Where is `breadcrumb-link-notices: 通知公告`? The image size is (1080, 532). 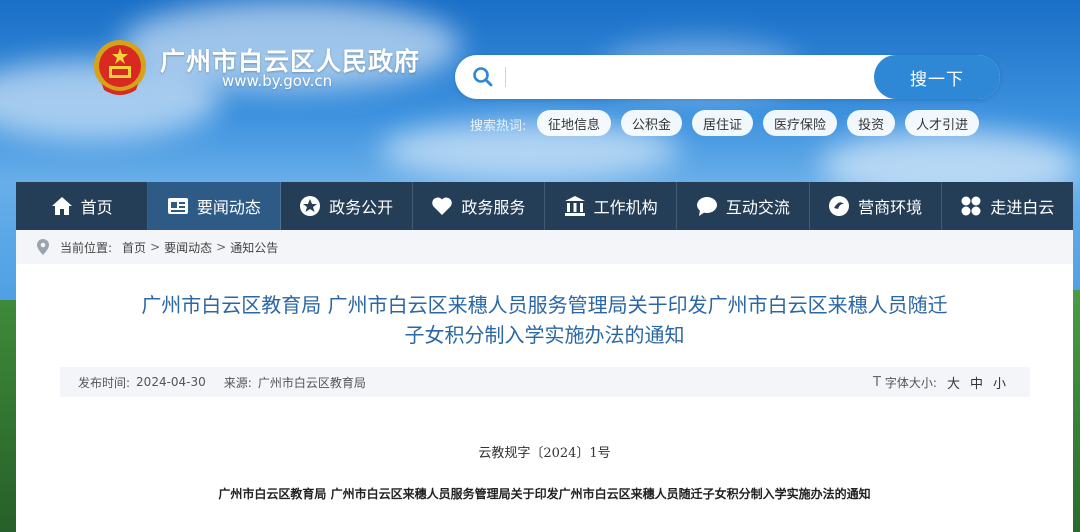 breadcrumb-link-notices: 通知公告 is located at coordinates (254, 247).